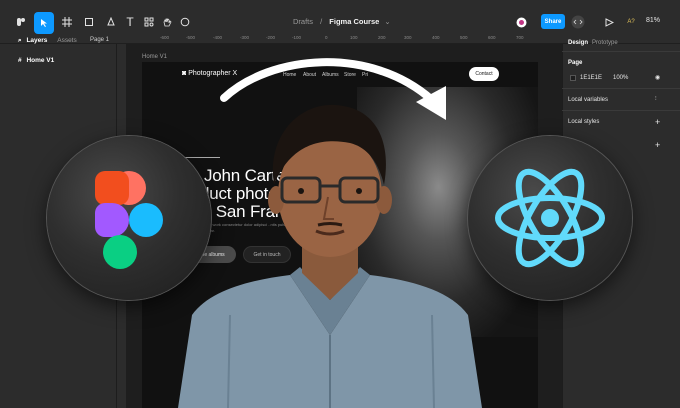  What do you see at coordinates (588, 100) in the screenshot?
I see `local-variables-label: Local variables` at bounding box center [588, 100].